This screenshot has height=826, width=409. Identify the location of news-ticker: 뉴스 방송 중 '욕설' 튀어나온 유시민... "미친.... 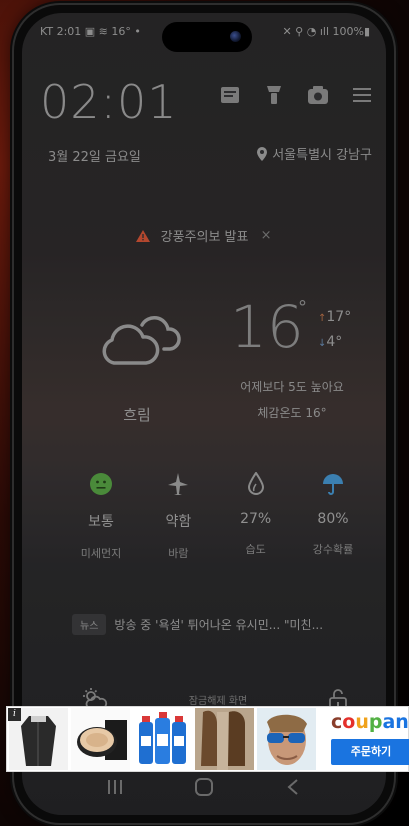
(221, 624).